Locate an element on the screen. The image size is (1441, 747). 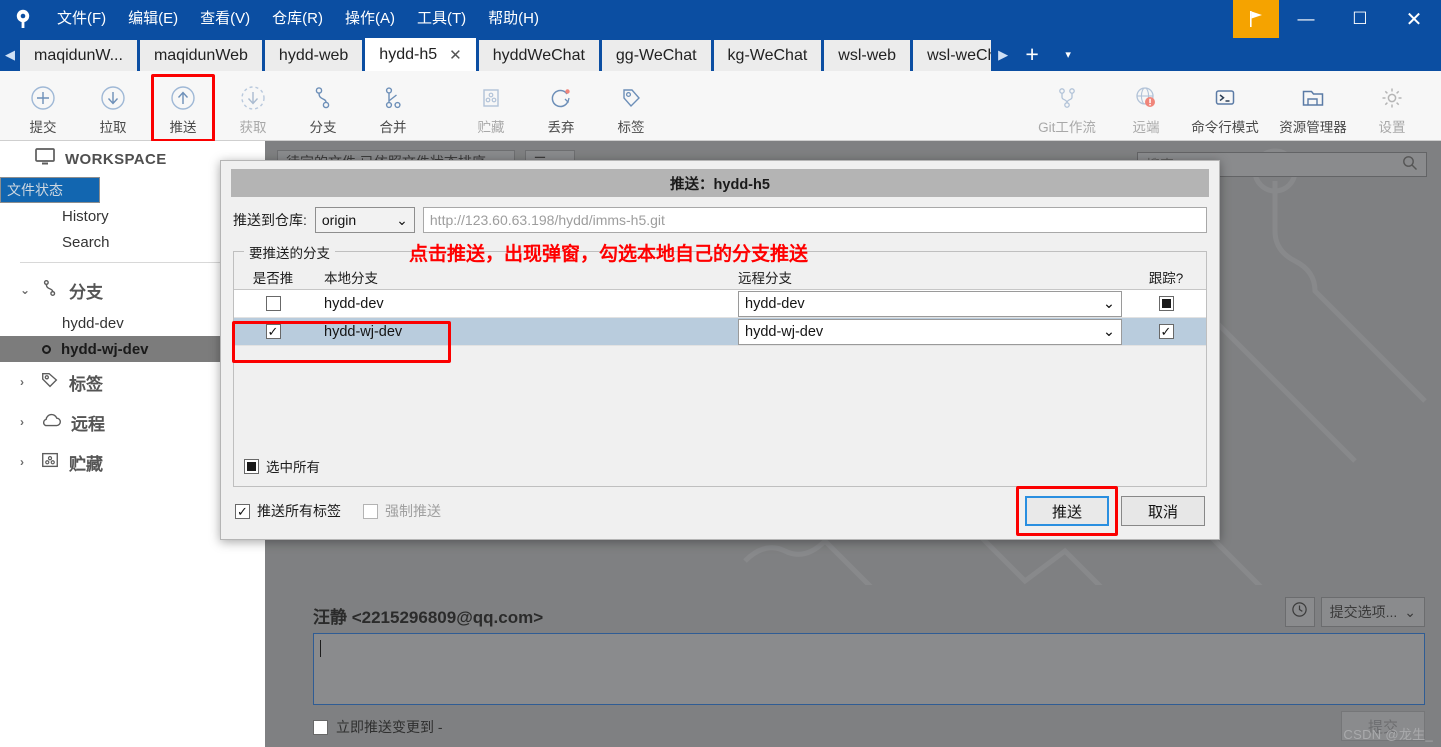
sidebar-item-file-status: 文件状态 is located at coordinates (50, 190).